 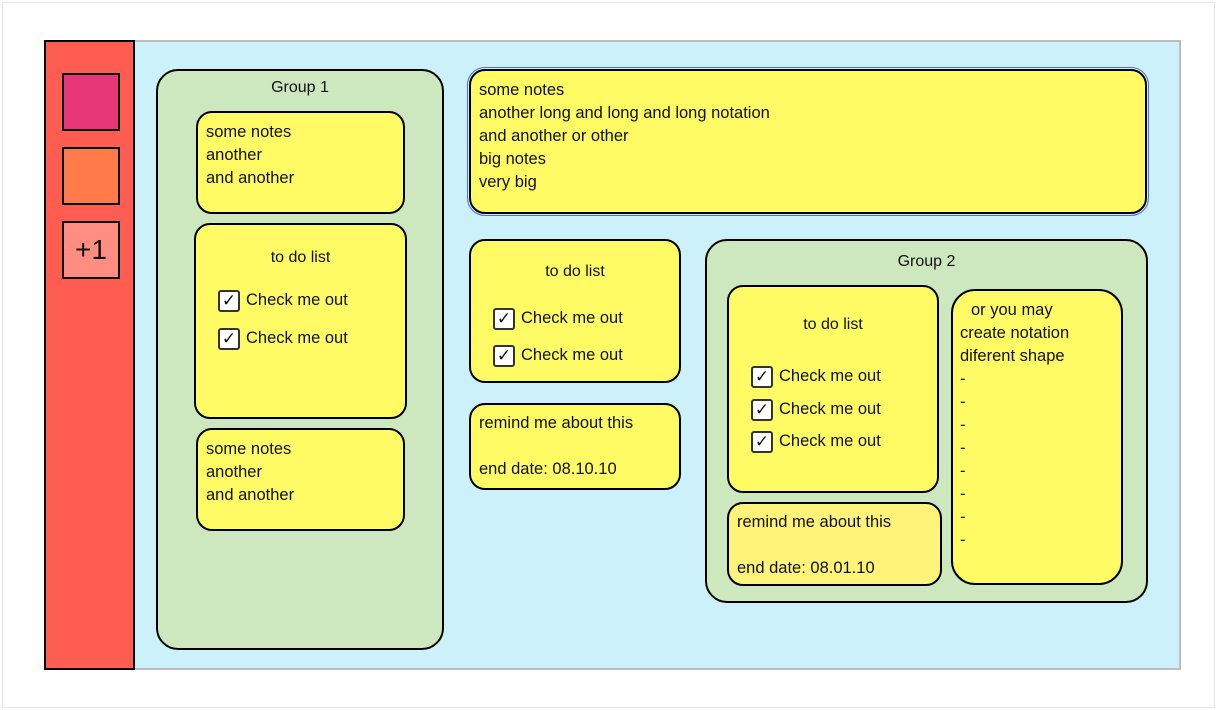 I want to click on orange-note-swatch, so click(x=91, y=176).